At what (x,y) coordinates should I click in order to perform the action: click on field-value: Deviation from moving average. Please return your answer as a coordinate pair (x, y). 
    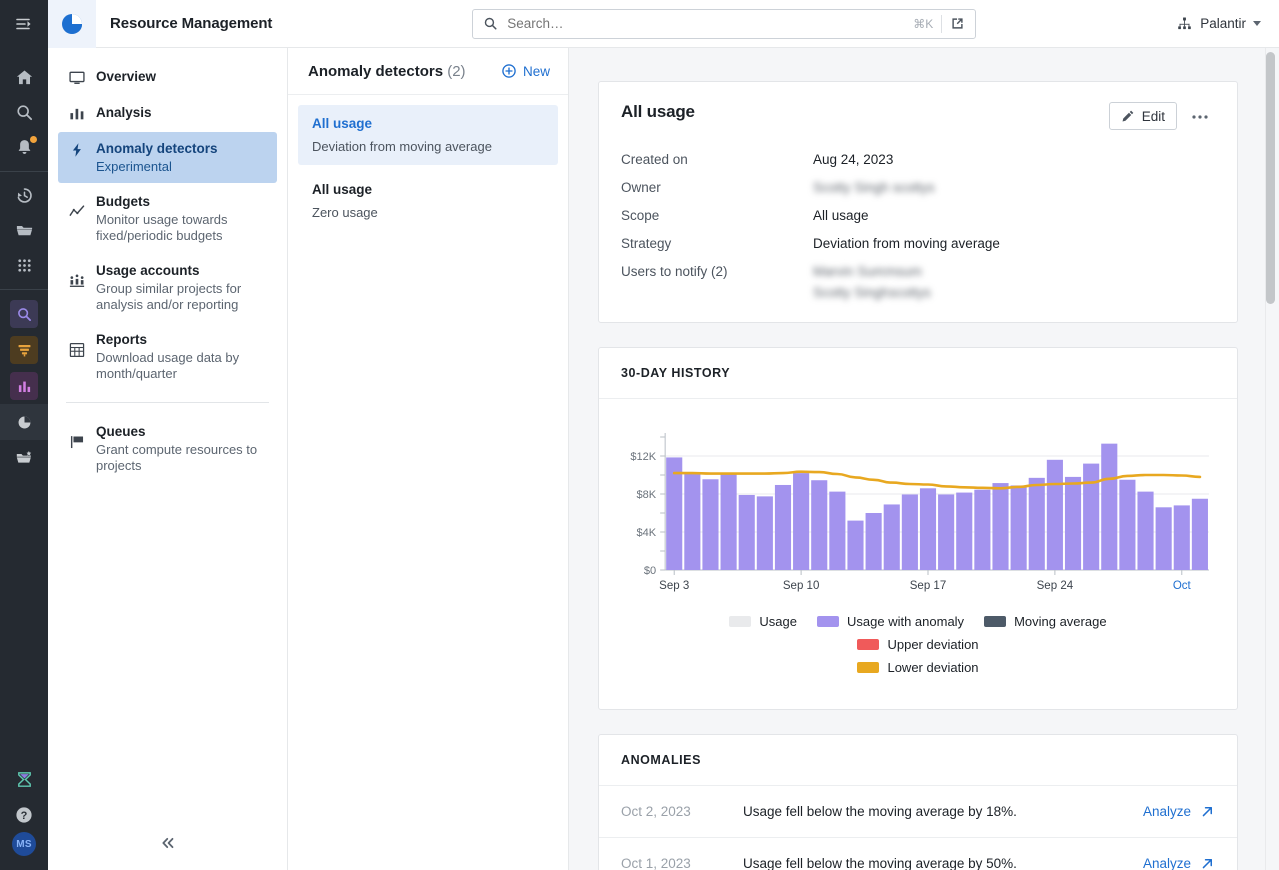
    Looking at the image, I should click on (906, 243).